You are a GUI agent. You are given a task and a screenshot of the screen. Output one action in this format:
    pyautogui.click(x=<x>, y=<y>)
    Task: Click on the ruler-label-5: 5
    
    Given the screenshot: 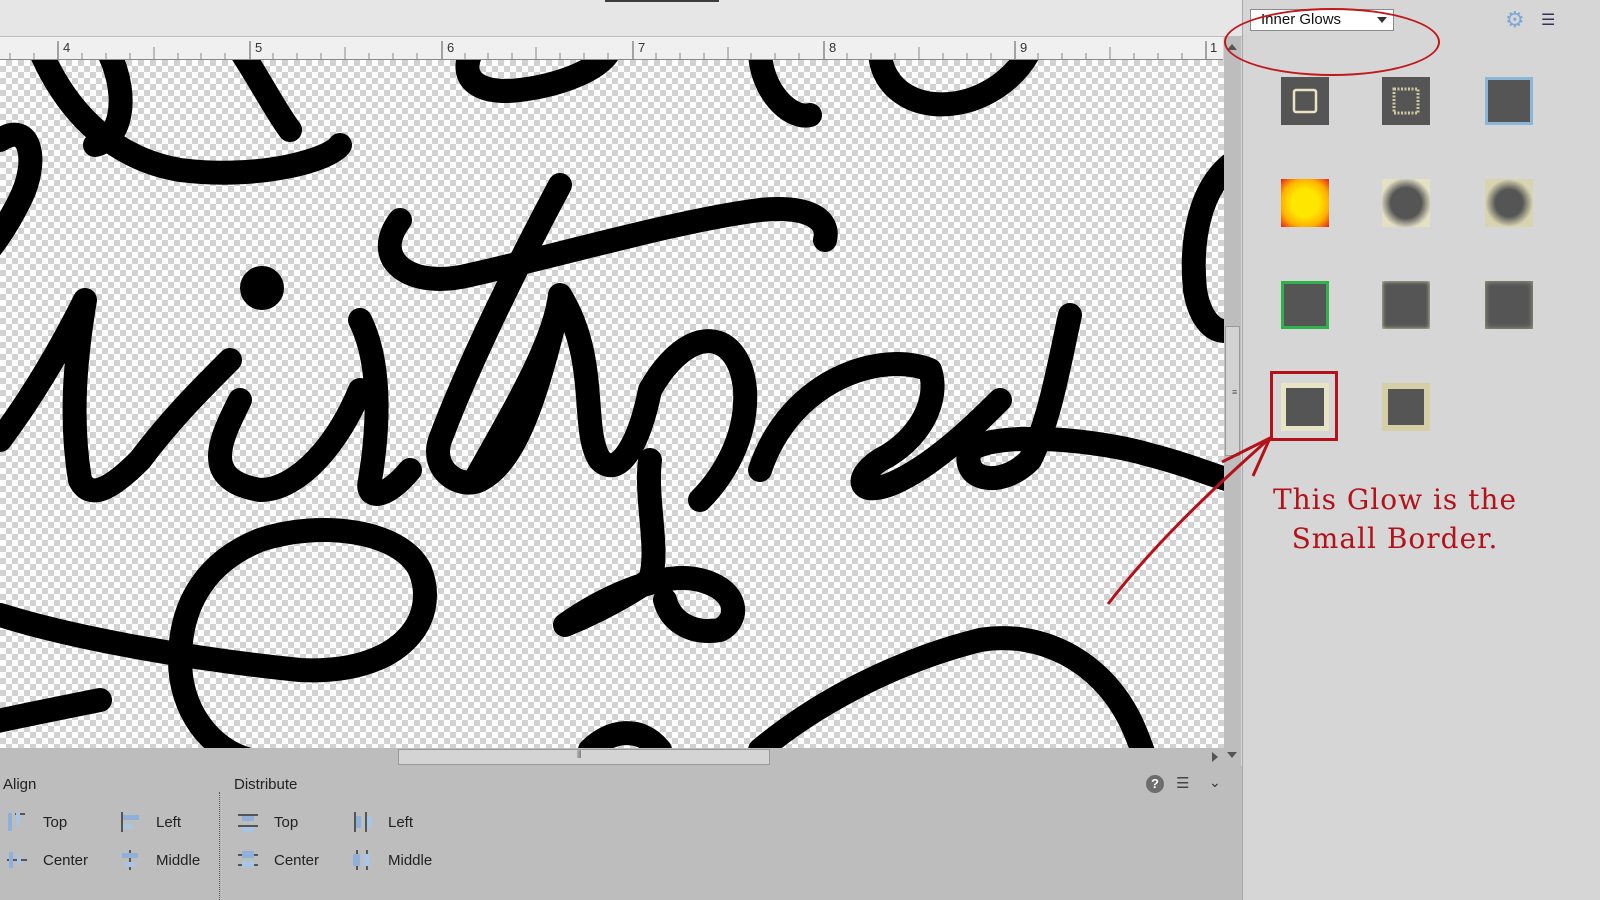 What is the action you would take?
    pyautogui.click(x=259, y=47)
    